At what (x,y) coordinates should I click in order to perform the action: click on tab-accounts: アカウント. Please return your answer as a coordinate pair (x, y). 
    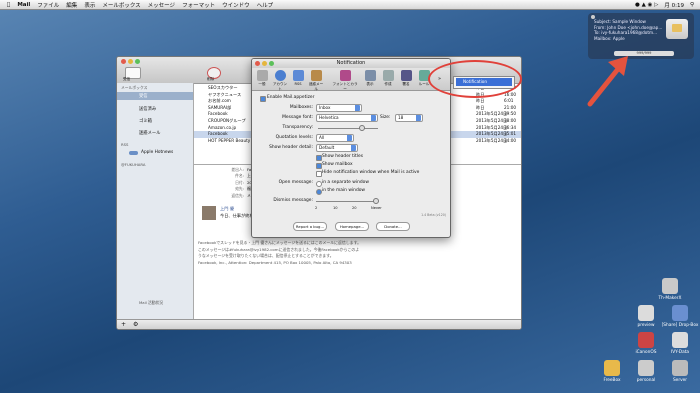
    Looking at the image, I should click on (280, 81).